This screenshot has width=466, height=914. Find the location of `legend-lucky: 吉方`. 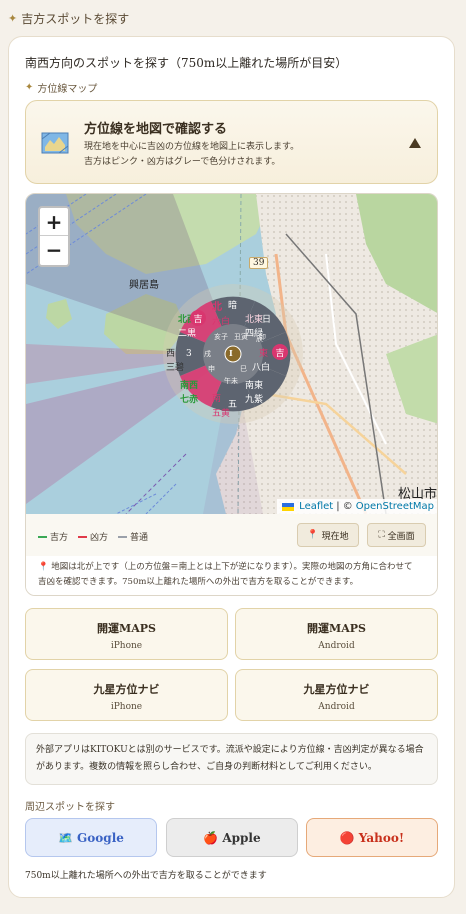

legend-lucky: 吉方 is located at coordinates (53, 536).